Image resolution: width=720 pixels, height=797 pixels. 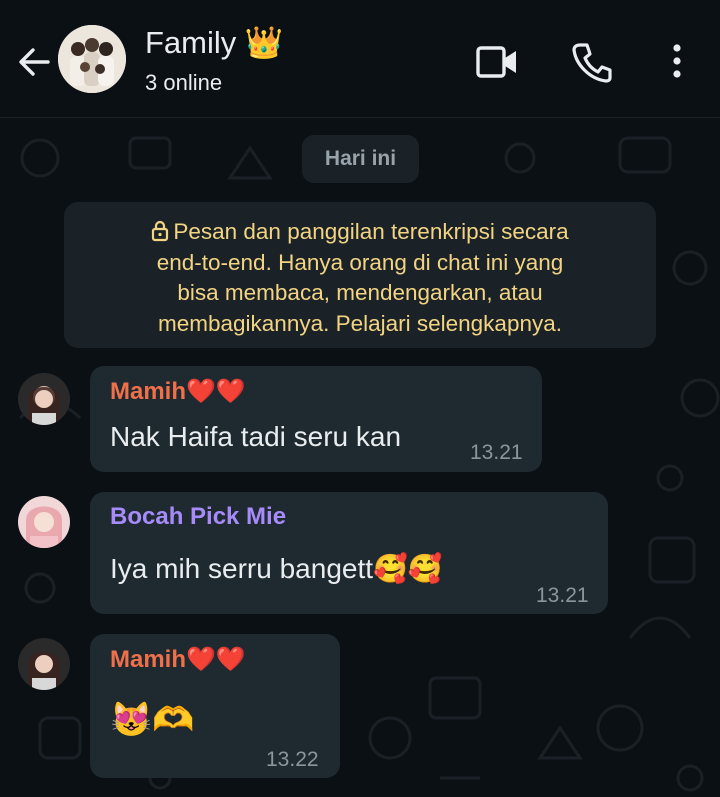 I want to click on message-emoji: 😻🫶, so click(x=152, y=720).